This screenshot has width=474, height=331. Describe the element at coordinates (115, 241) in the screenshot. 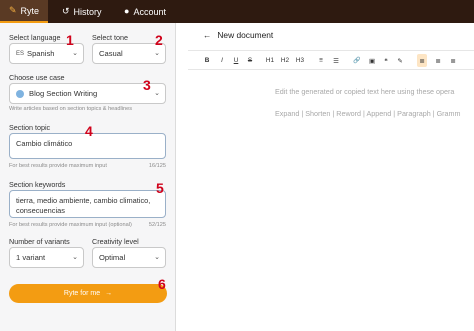

I see `creativity-label: Creativity level` at that location.